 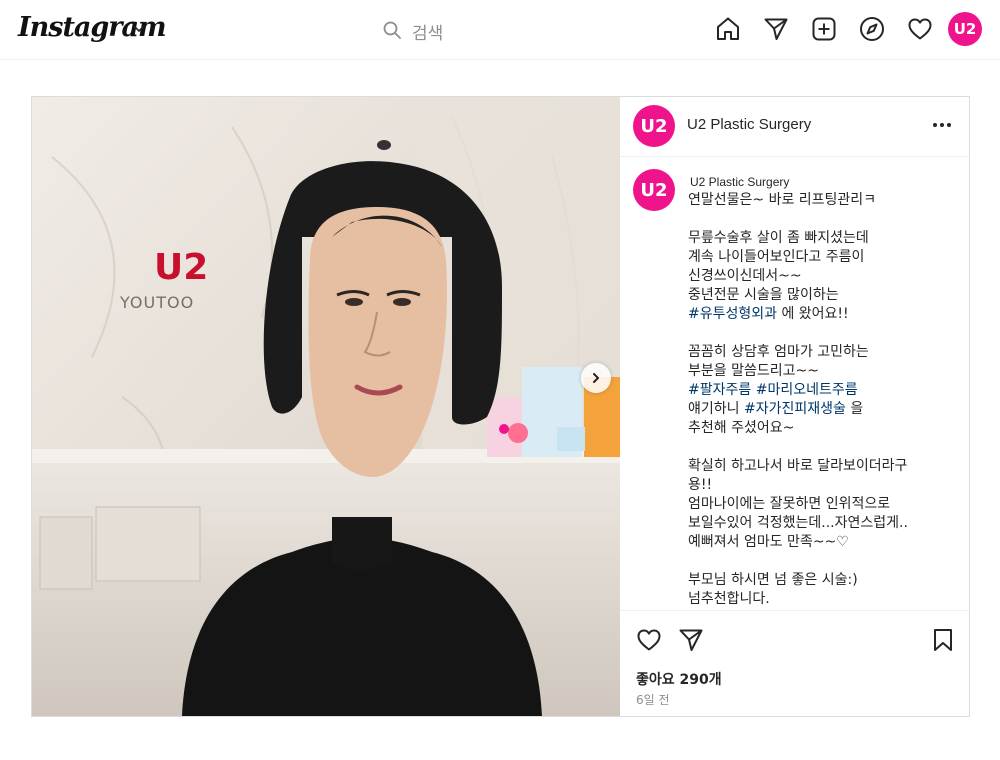 I want to click on explore-icon, so click(x=872, y=29).